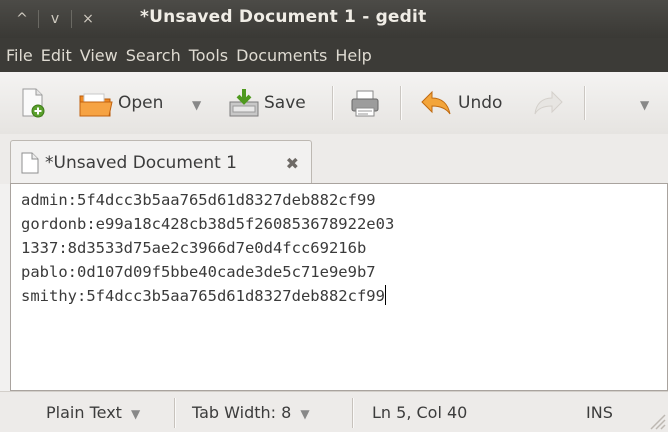 This screenshot has height=432, width=668. Describe the element at coordinates (156, 55) in the screenshot. I see `menu-search: Search` at that location.